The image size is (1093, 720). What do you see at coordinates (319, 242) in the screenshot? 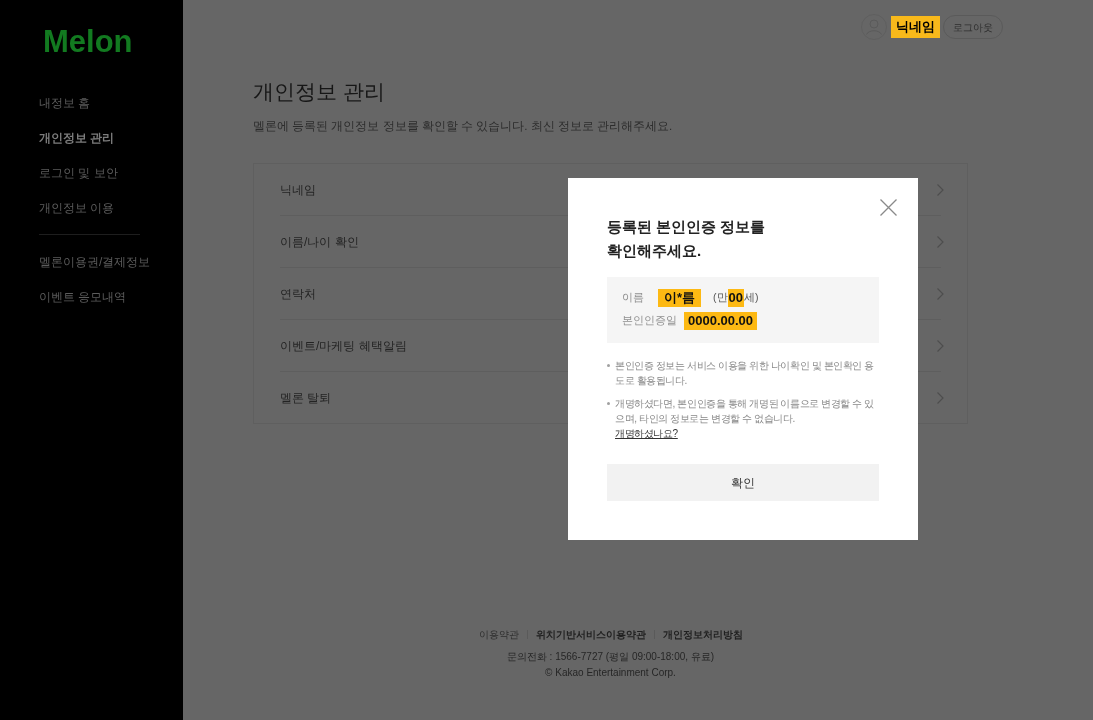
I see `menu-item-label: 이름/나이 확인` at bounding box center [319, 242].